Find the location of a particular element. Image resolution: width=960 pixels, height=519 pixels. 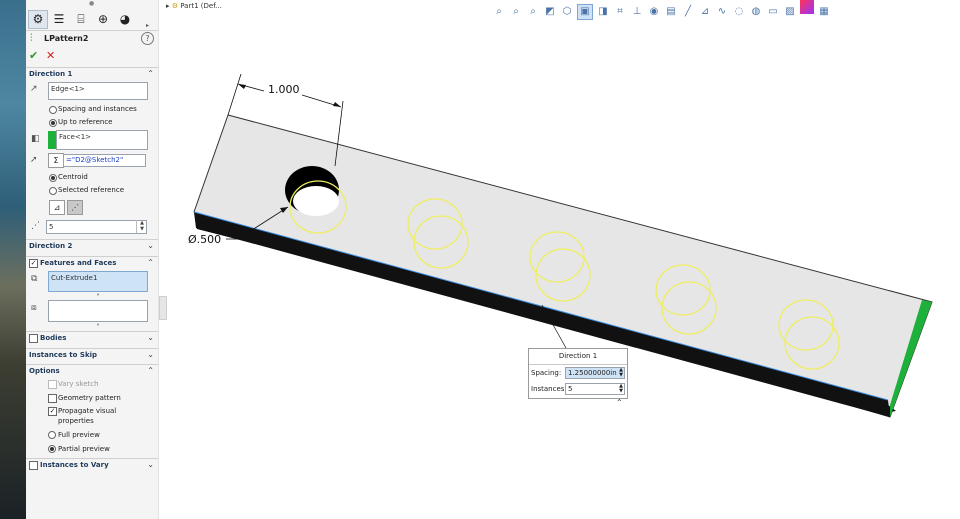

full-preview-label: Full preview is located at coordinates (79, 435).